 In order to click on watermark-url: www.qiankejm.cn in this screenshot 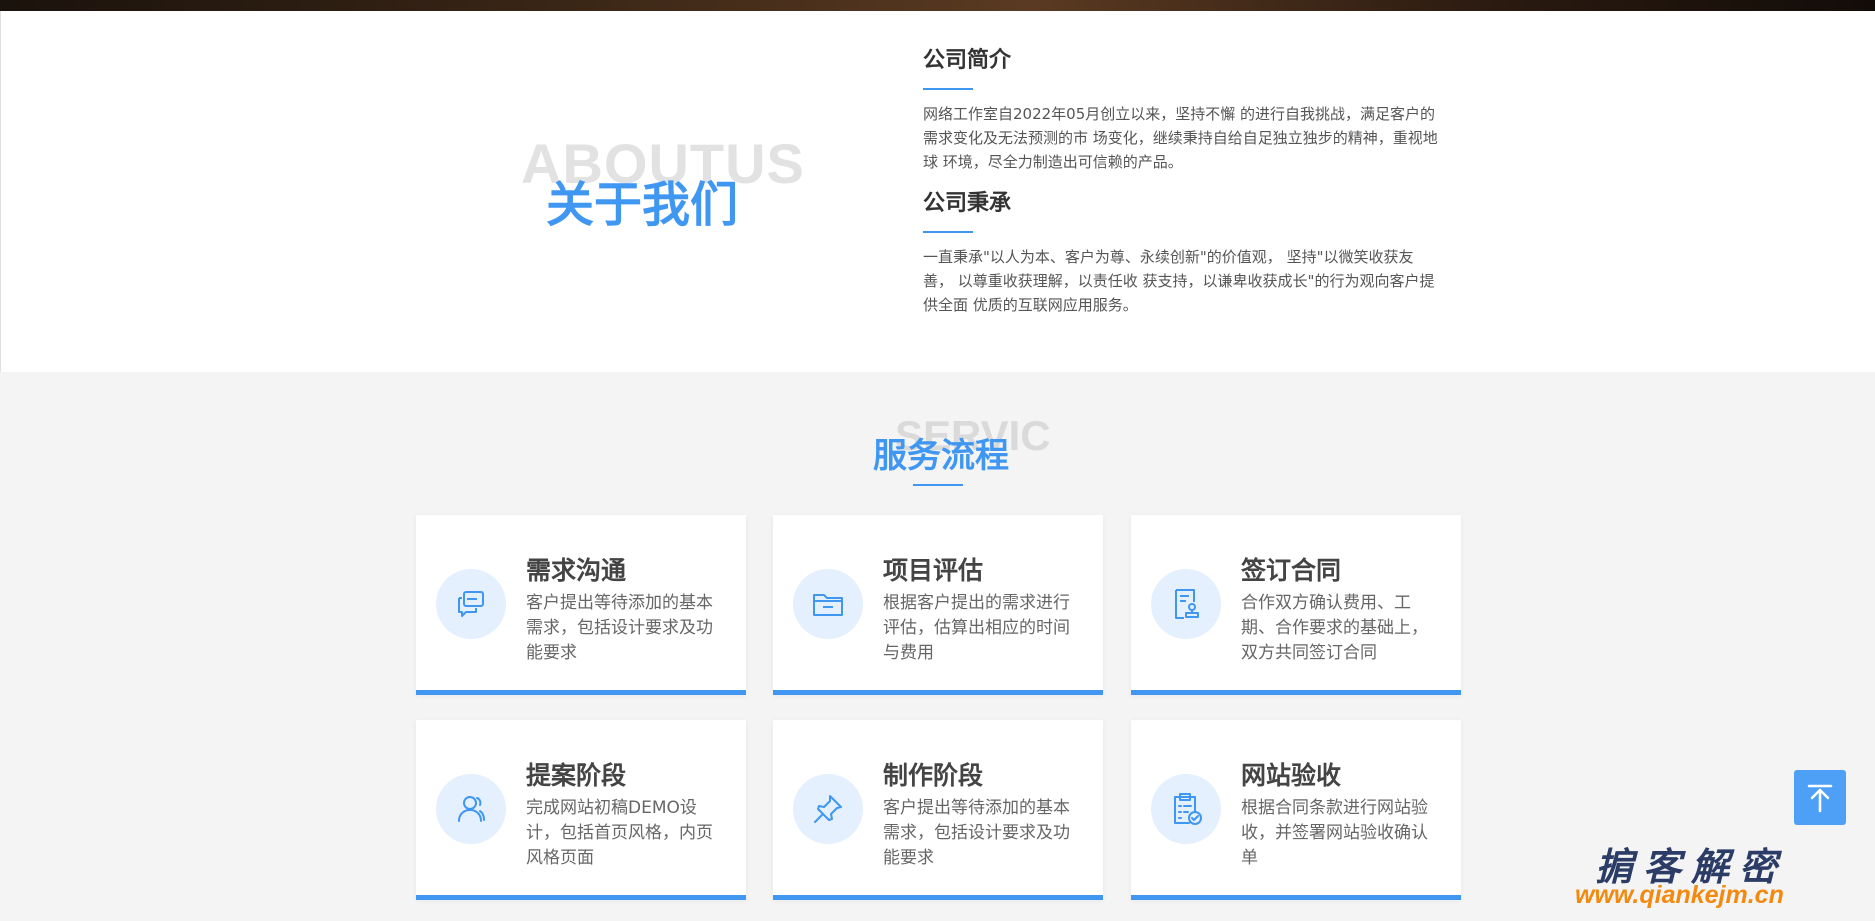, I will do `click(1679, 895)`.